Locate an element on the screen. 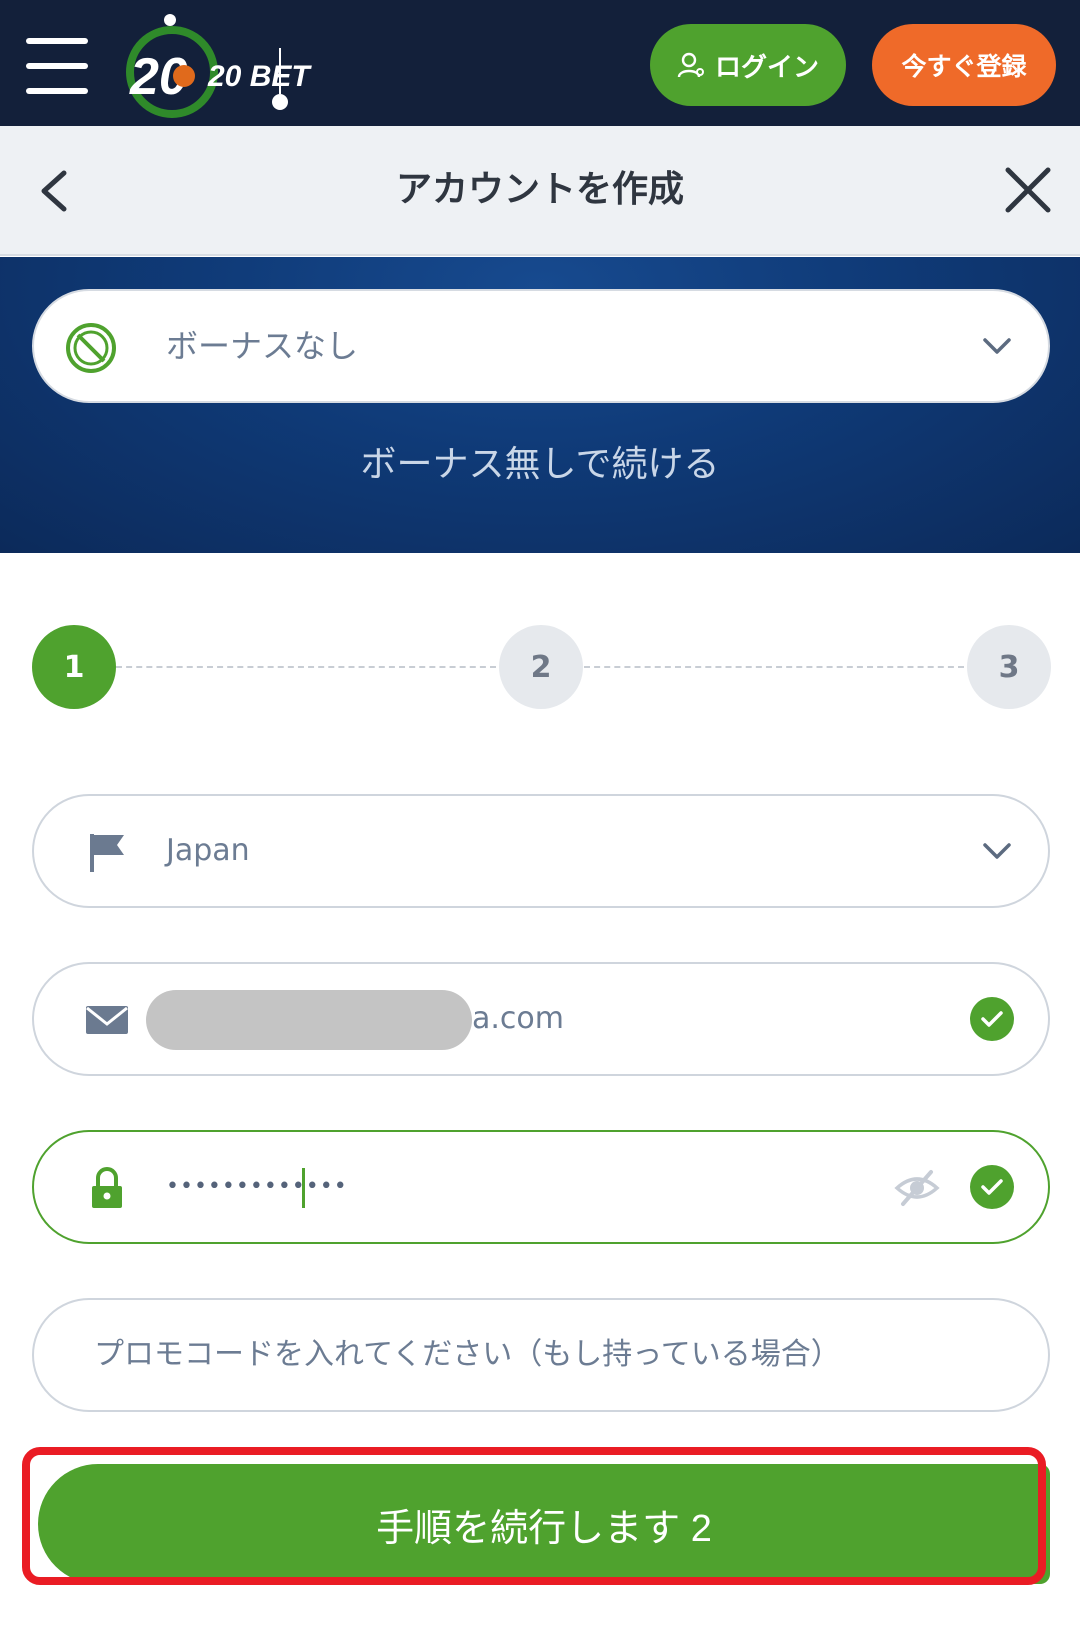 This screenshot has height=1641, width=1080. register-label: 今すぐ登録 is located at coordinates (964, 67).